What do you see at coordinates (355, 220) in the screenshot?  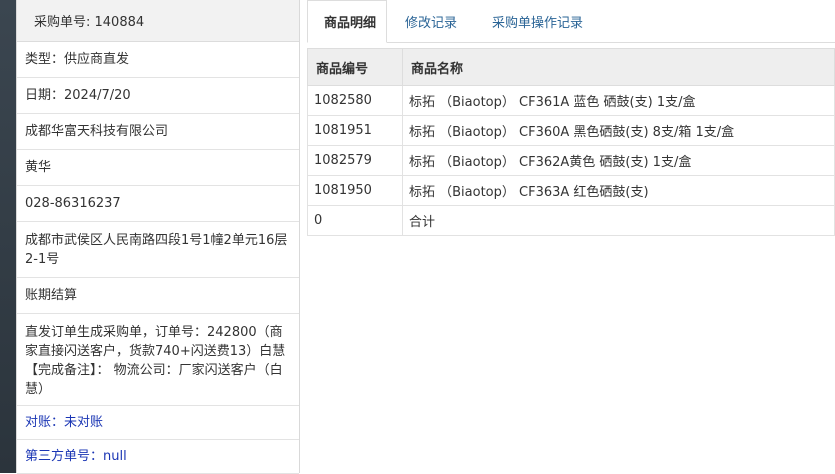 I see `total-code: 0` at bounding box center [355, 220].